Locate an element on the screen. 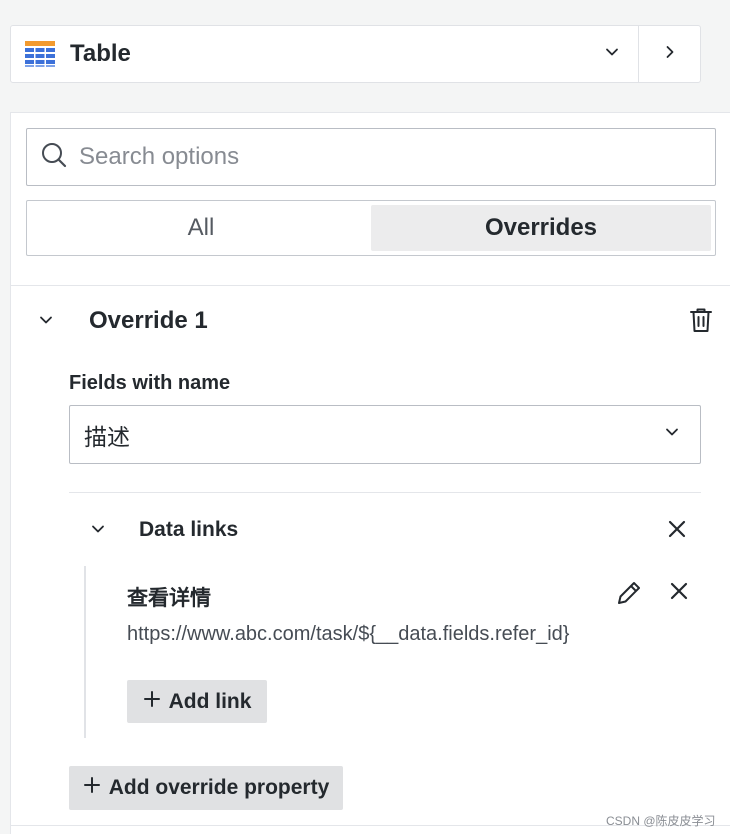 Image resolution: width=730 pixels, height=834 pixels. visualization-picker-main: Table is located at coordinates (302, 54).